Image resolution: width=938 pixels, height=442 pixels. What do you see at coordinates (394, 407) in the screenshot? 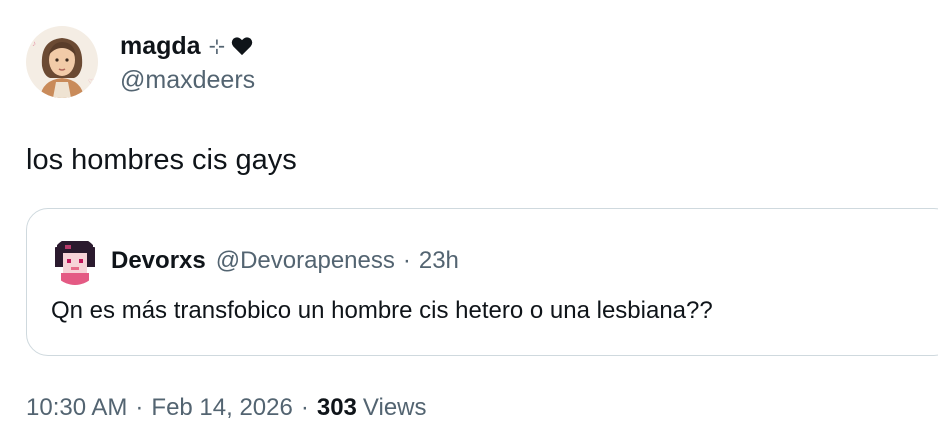
I see `views-label: Views` at bounding box center [394, 407].